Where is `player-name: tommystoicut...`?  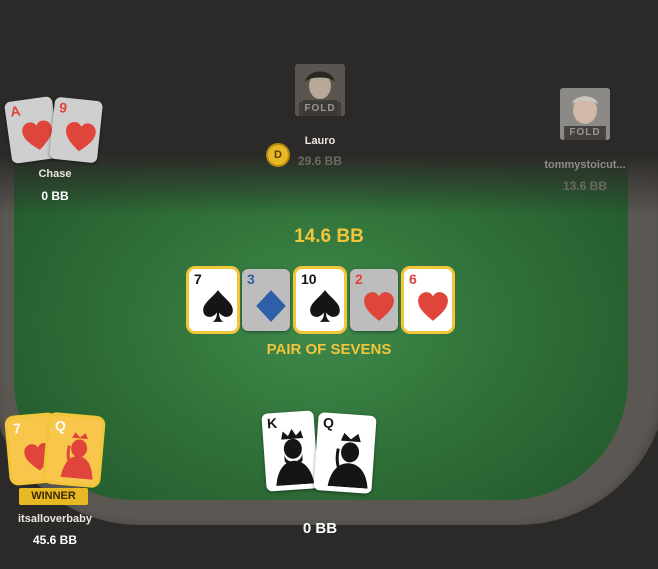 player-name: tommystoicut... is located at coordinates (585, 165).